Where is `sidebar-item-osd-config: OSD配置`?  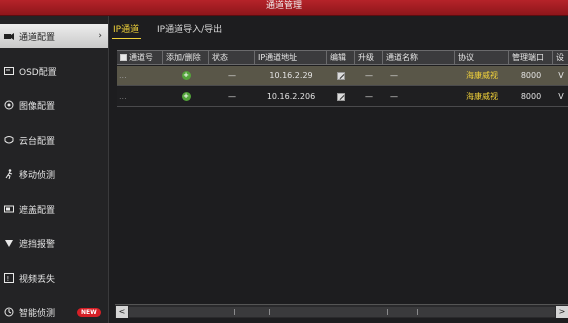
sidebar-item-osd-config: OSD配置 is located at coordinates (54, 71).